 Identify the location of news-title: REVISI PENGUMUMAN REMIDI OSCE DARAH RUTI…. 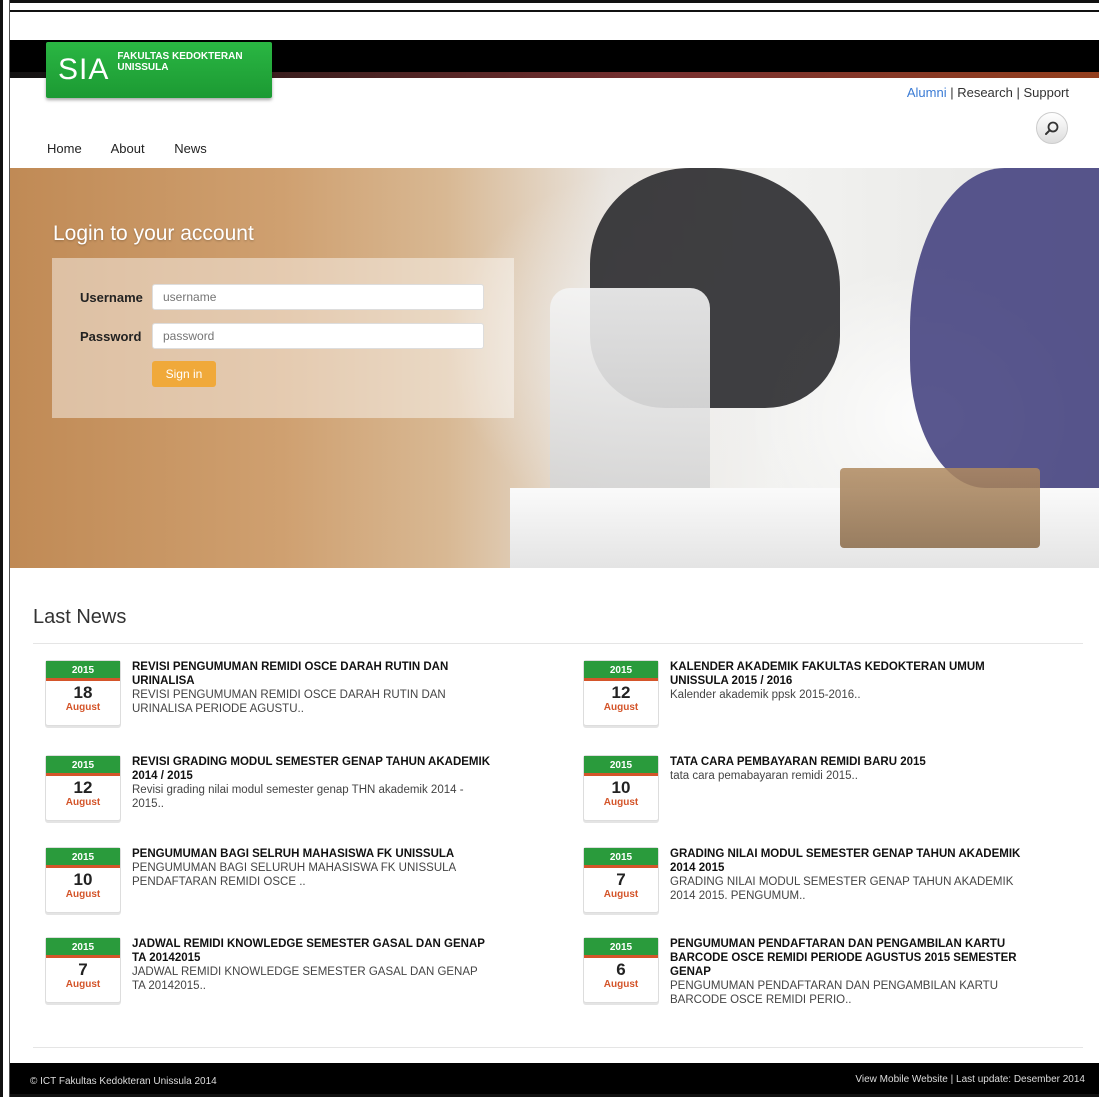
(312, 688).